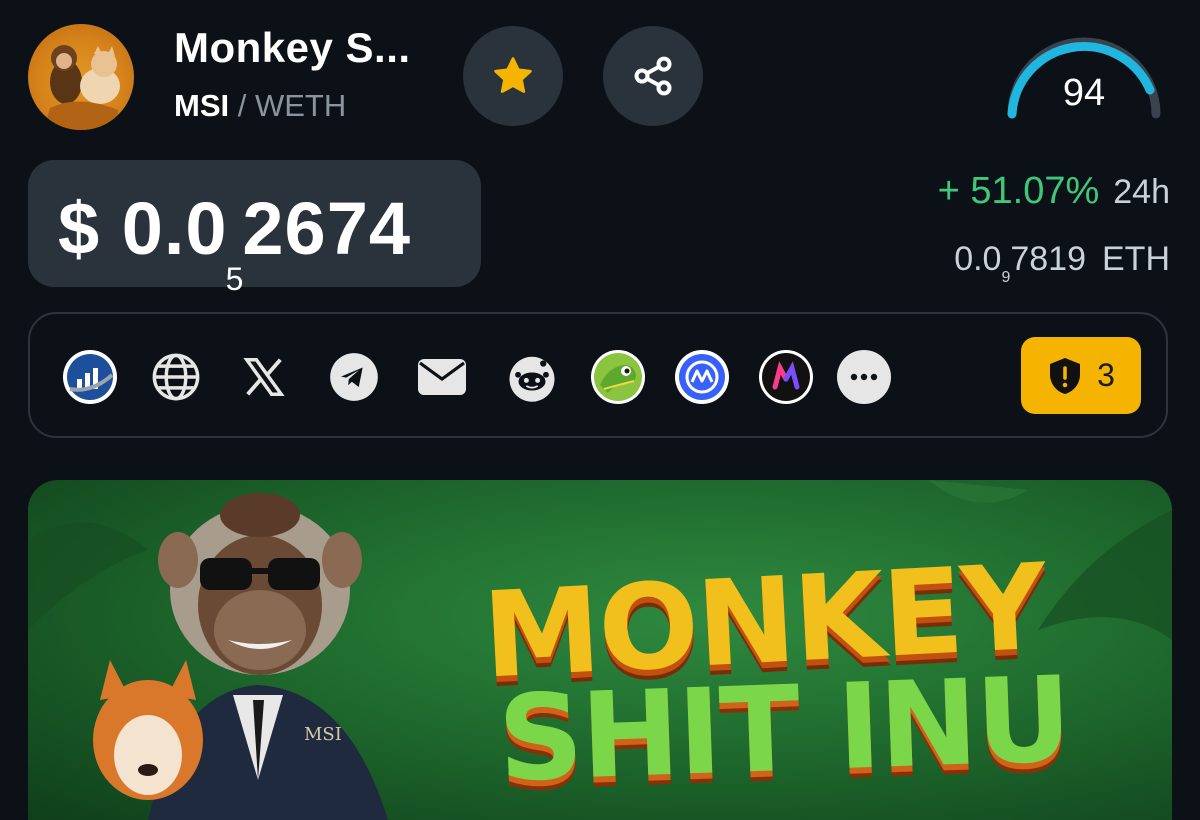 The image size is (1200, 820). I want to click on shield-alert-icon, so click(1065, 375).